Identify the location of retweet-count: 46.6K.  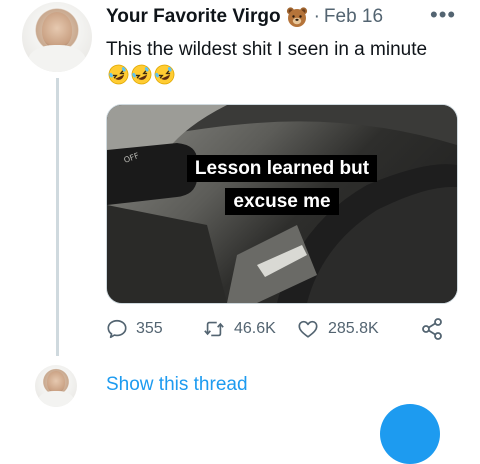
(255, 328).